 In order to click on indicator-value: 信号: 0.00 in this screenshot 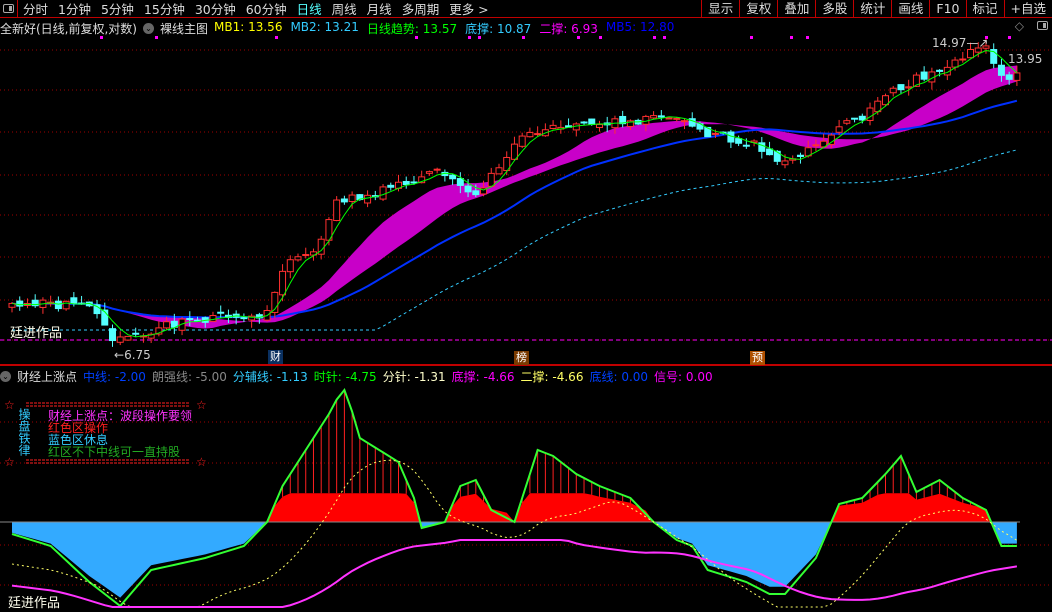, I will do `click(683, 377)`.